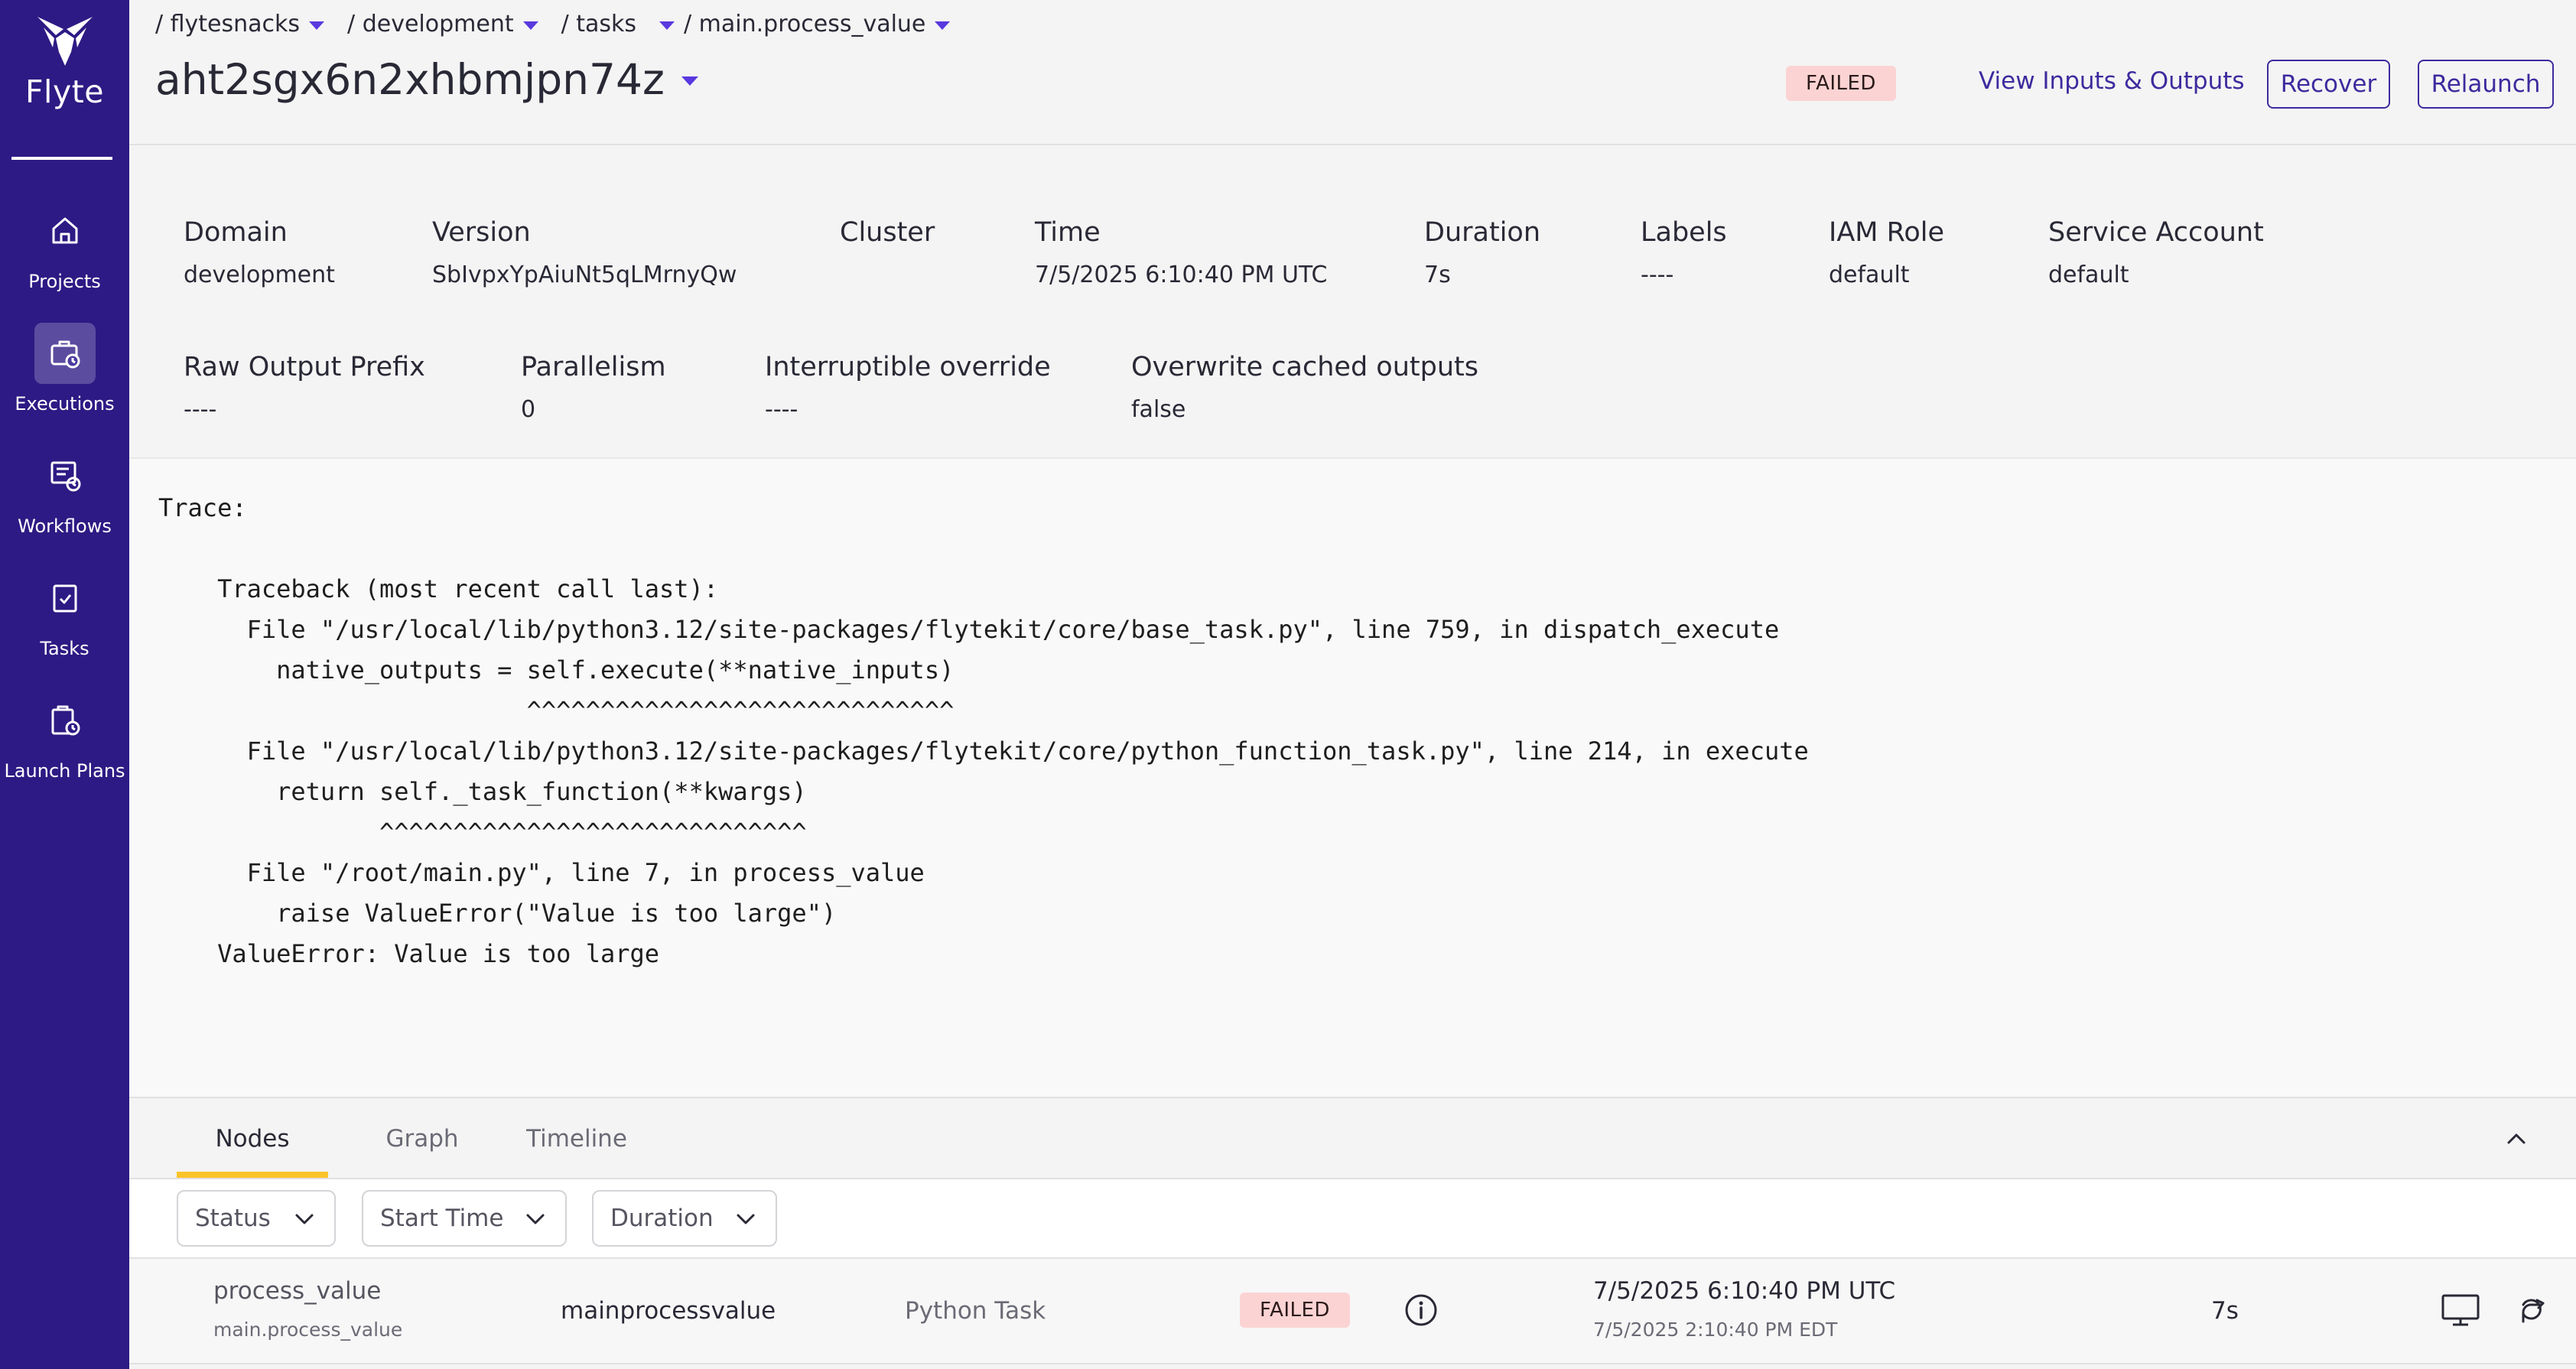  What do you see at coordinates (1684, 232) in the screenshot?
I see `meta-label: Labels` at bounding box center [1684, 232].